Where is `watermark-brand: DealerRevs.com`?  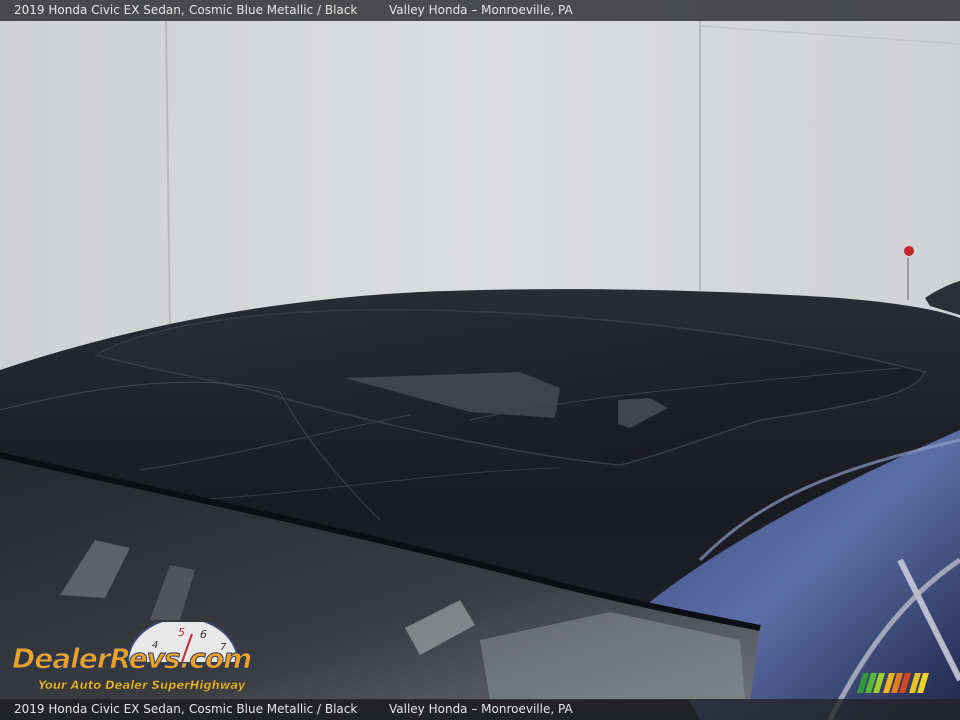 watermark-brand: DealerRevs.com is located at coordinates (131, 659).